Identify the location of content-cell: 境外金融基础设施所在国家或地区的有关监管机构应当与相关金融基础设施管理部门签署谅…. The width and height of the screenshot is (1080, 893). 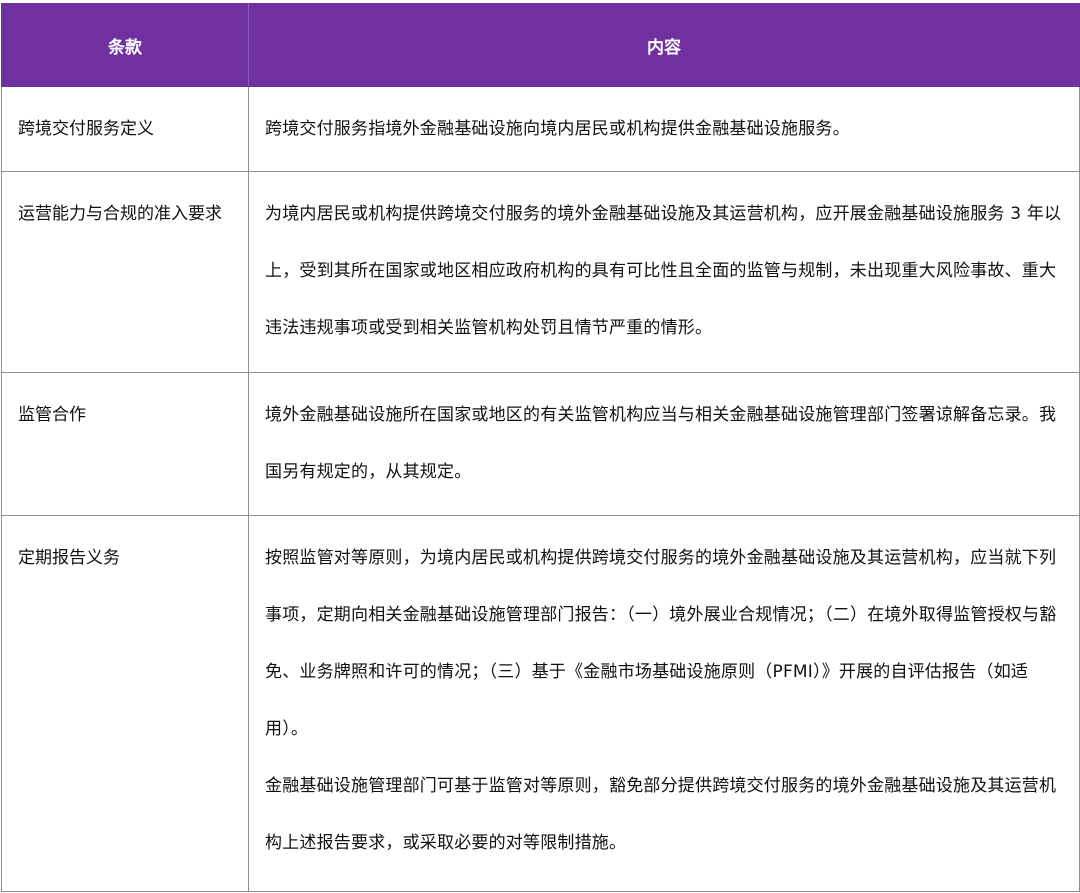
(664, 444).